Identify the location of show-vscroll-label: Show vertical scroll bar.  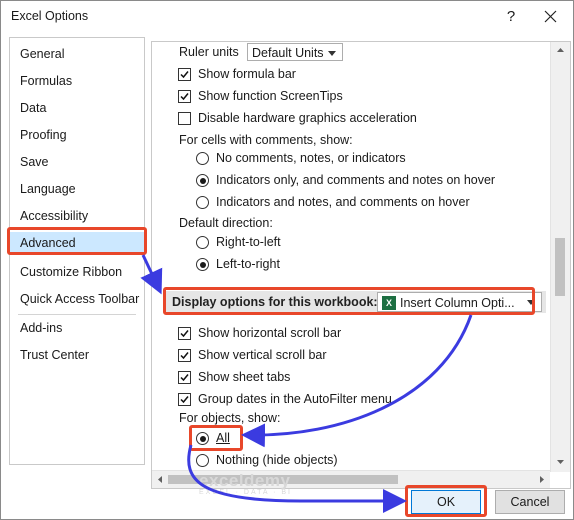
(262, 355).